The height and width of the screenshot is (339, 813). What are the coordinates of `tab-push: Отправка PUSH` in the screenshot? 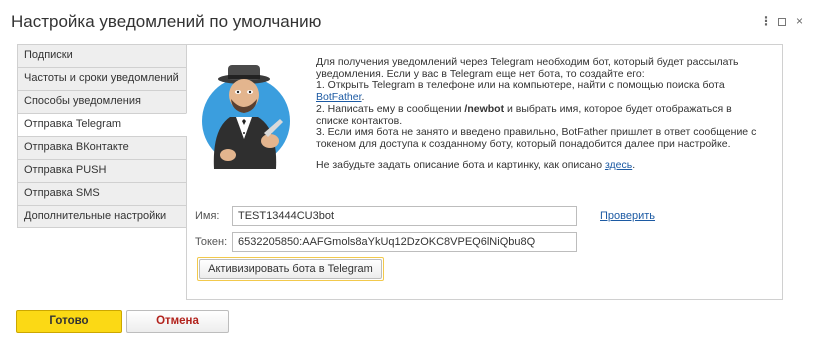 It's located at (102, 170).